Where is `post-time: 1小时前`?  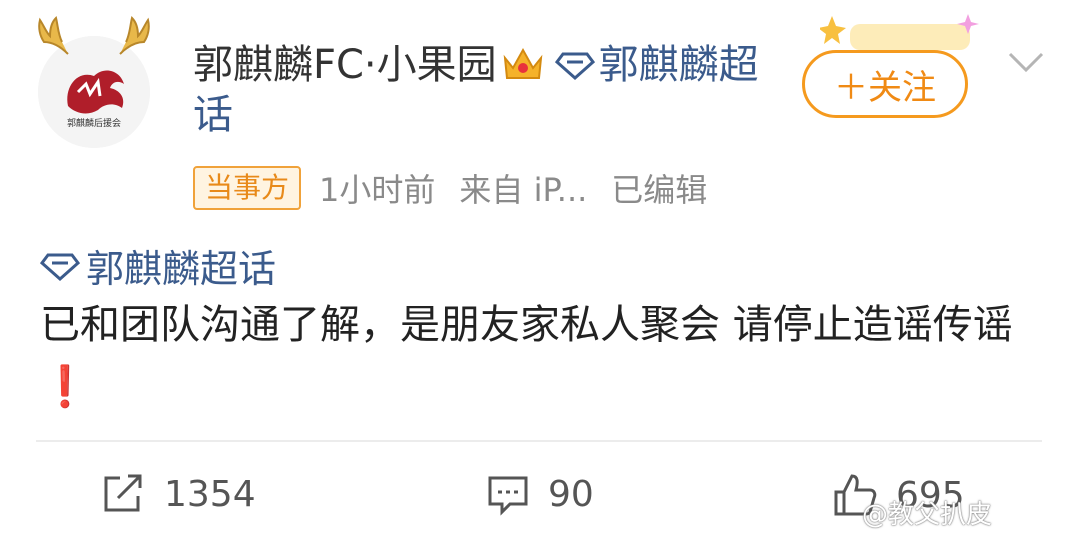
post-time: 1小时前 is located at coordinates (377, 190).